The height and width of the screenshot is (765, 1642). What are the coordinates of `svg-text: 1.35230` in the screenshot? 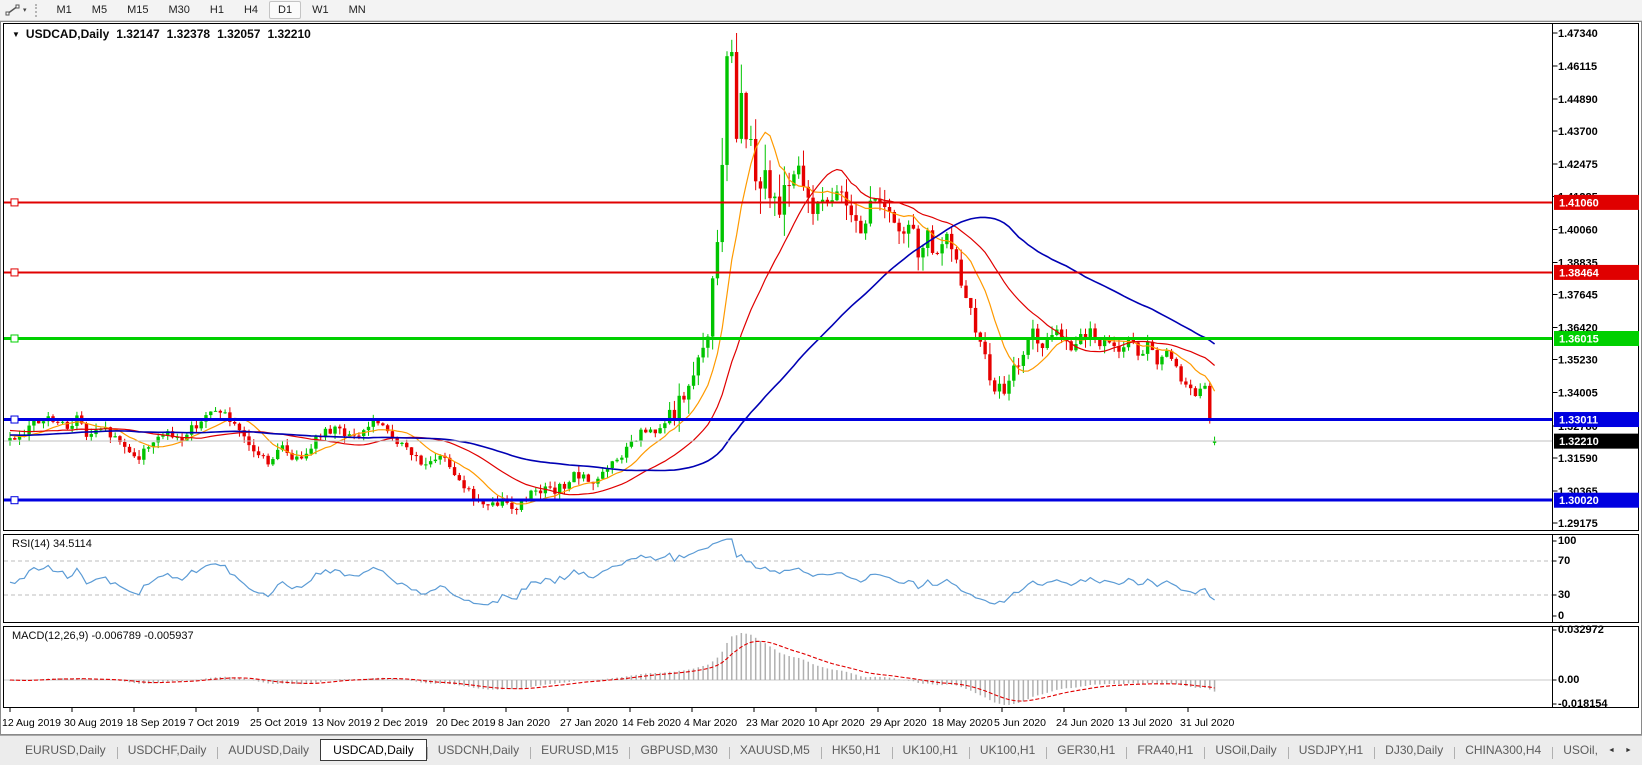 It's located at (1578, 361).